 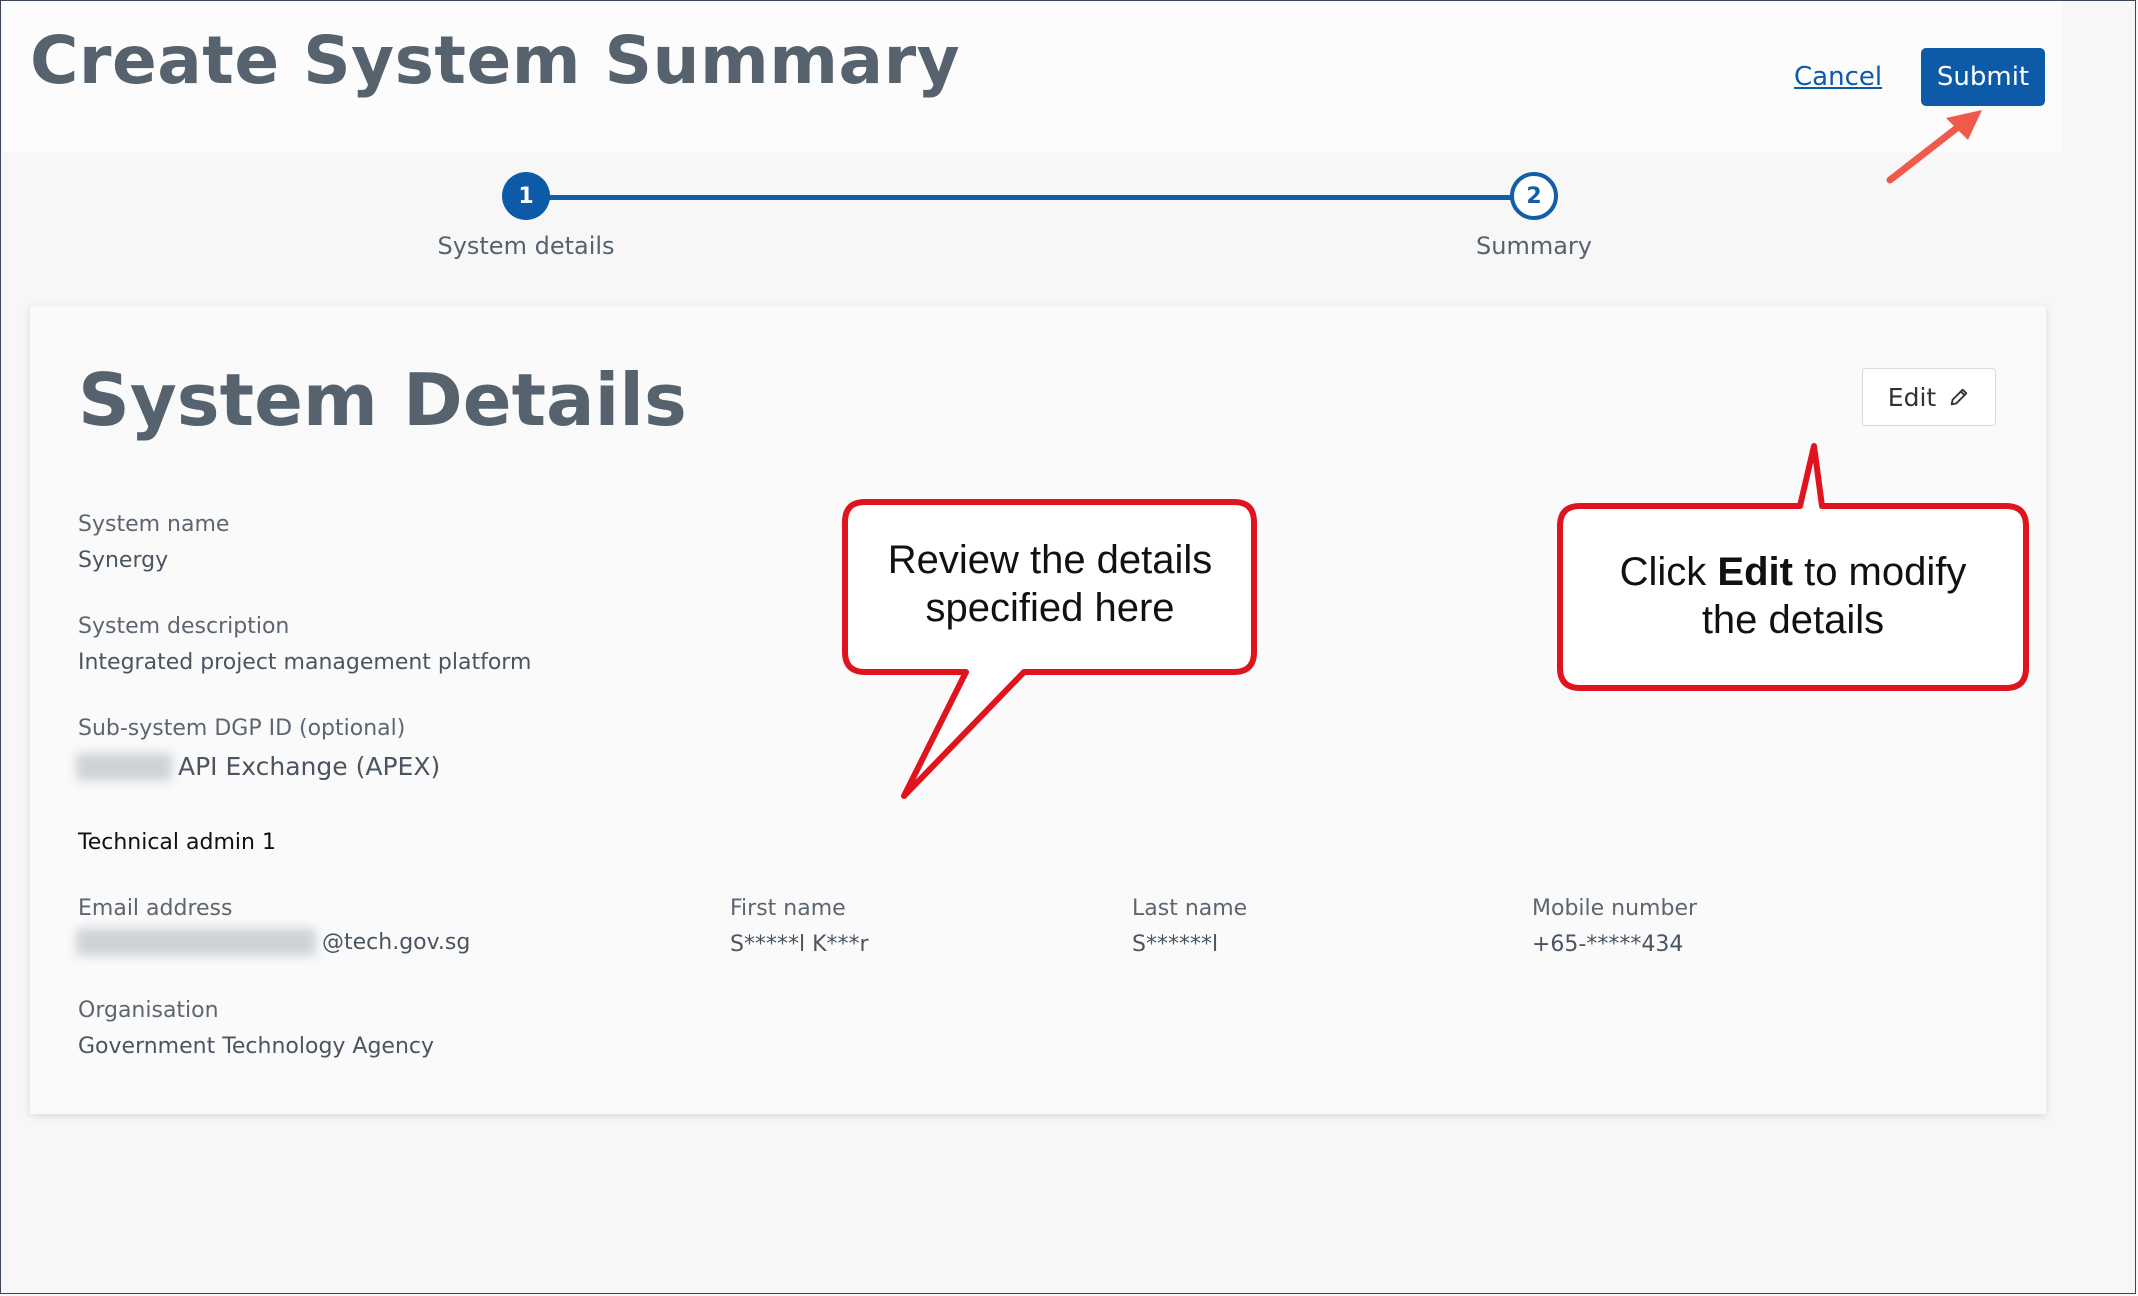 What do you see at coordinates (526, 246) in the screenshot?
I see `step-1-label: System details` at bounding box center [526, 246].